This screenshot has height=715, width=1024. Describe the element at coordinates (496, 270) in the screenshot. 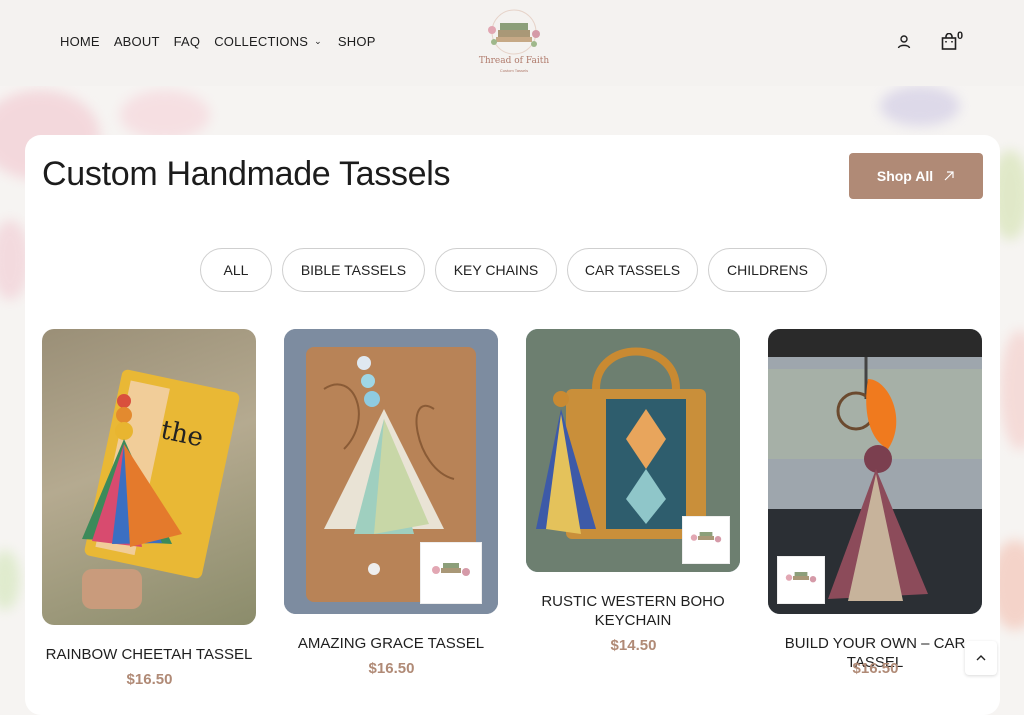

I see `filter-key-chains: KEY CHAINS` at that location.